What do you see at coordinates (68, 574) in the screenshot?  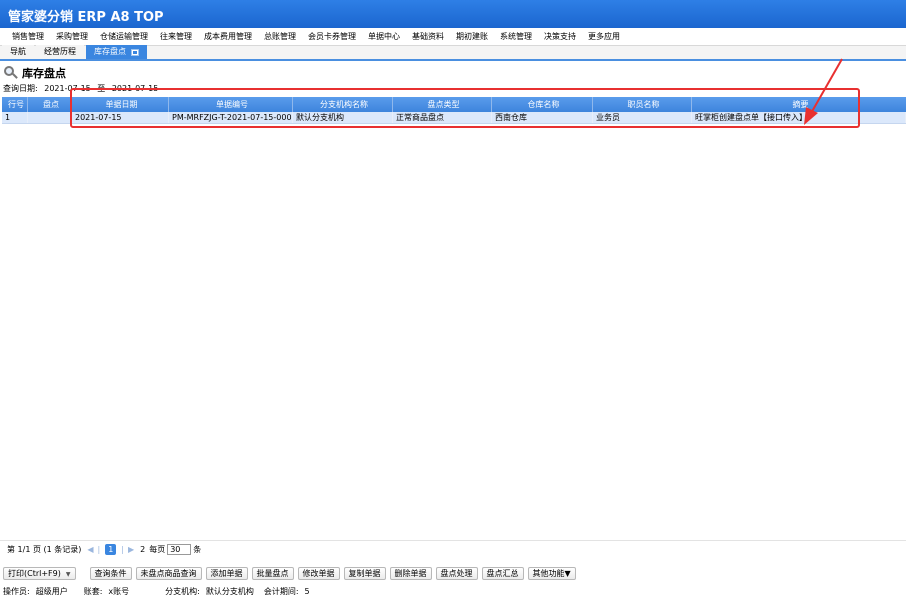 I see `chevron-down-icon: ▼` at bounding box center [68, 574].